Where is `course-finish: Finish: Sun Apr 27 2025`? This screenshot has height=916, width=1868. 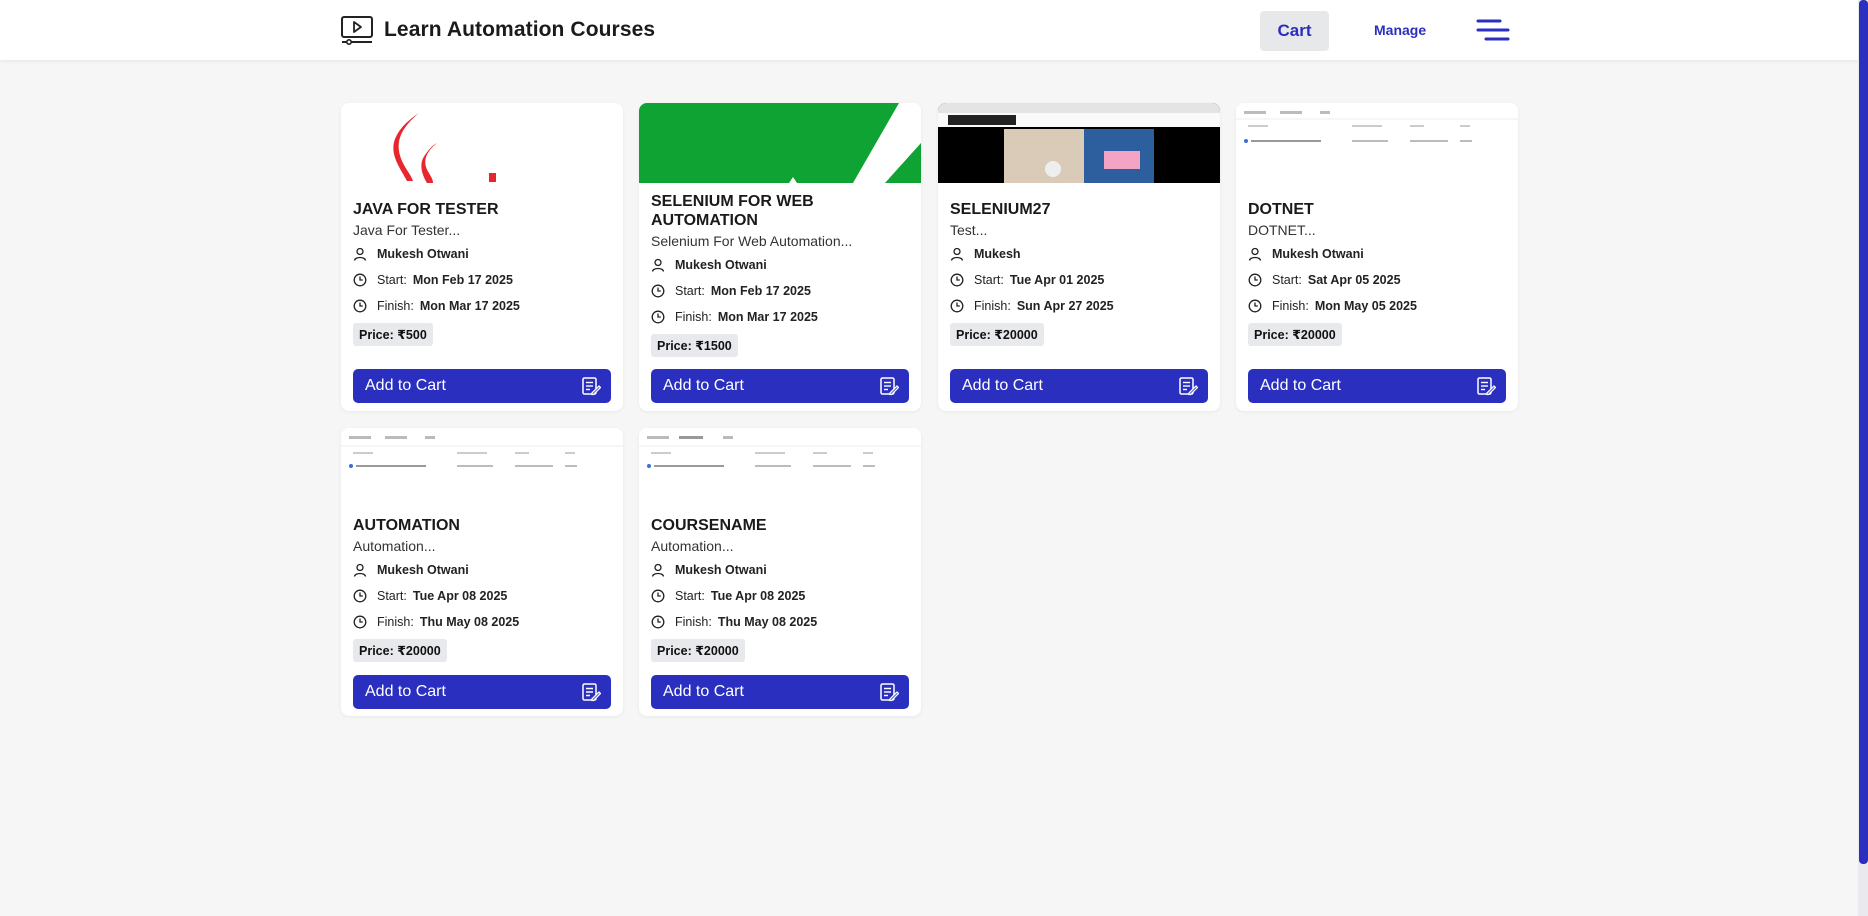
course-finish: Finish: Sun Apr 27 2025 is located at coordinates (1079, 306).